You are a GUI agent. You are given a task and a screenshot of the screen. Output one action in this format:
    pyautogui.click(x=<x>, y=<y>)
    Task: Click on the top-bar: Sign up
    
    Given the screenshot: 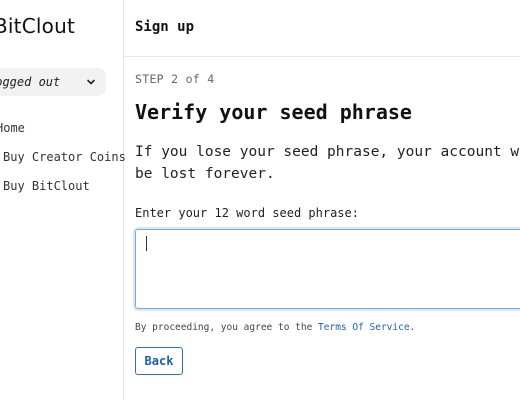 What is the action you would take?
    pyautogui.click(x=322, y=28)
    